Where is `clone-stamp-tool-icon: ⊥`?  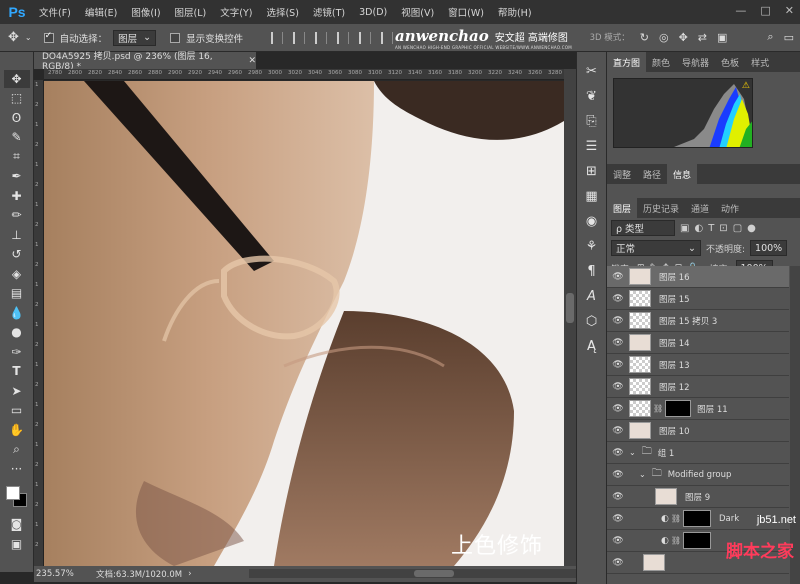 clone-stamp-tool-icon: ⊥ is located at coordinates (17, 235).